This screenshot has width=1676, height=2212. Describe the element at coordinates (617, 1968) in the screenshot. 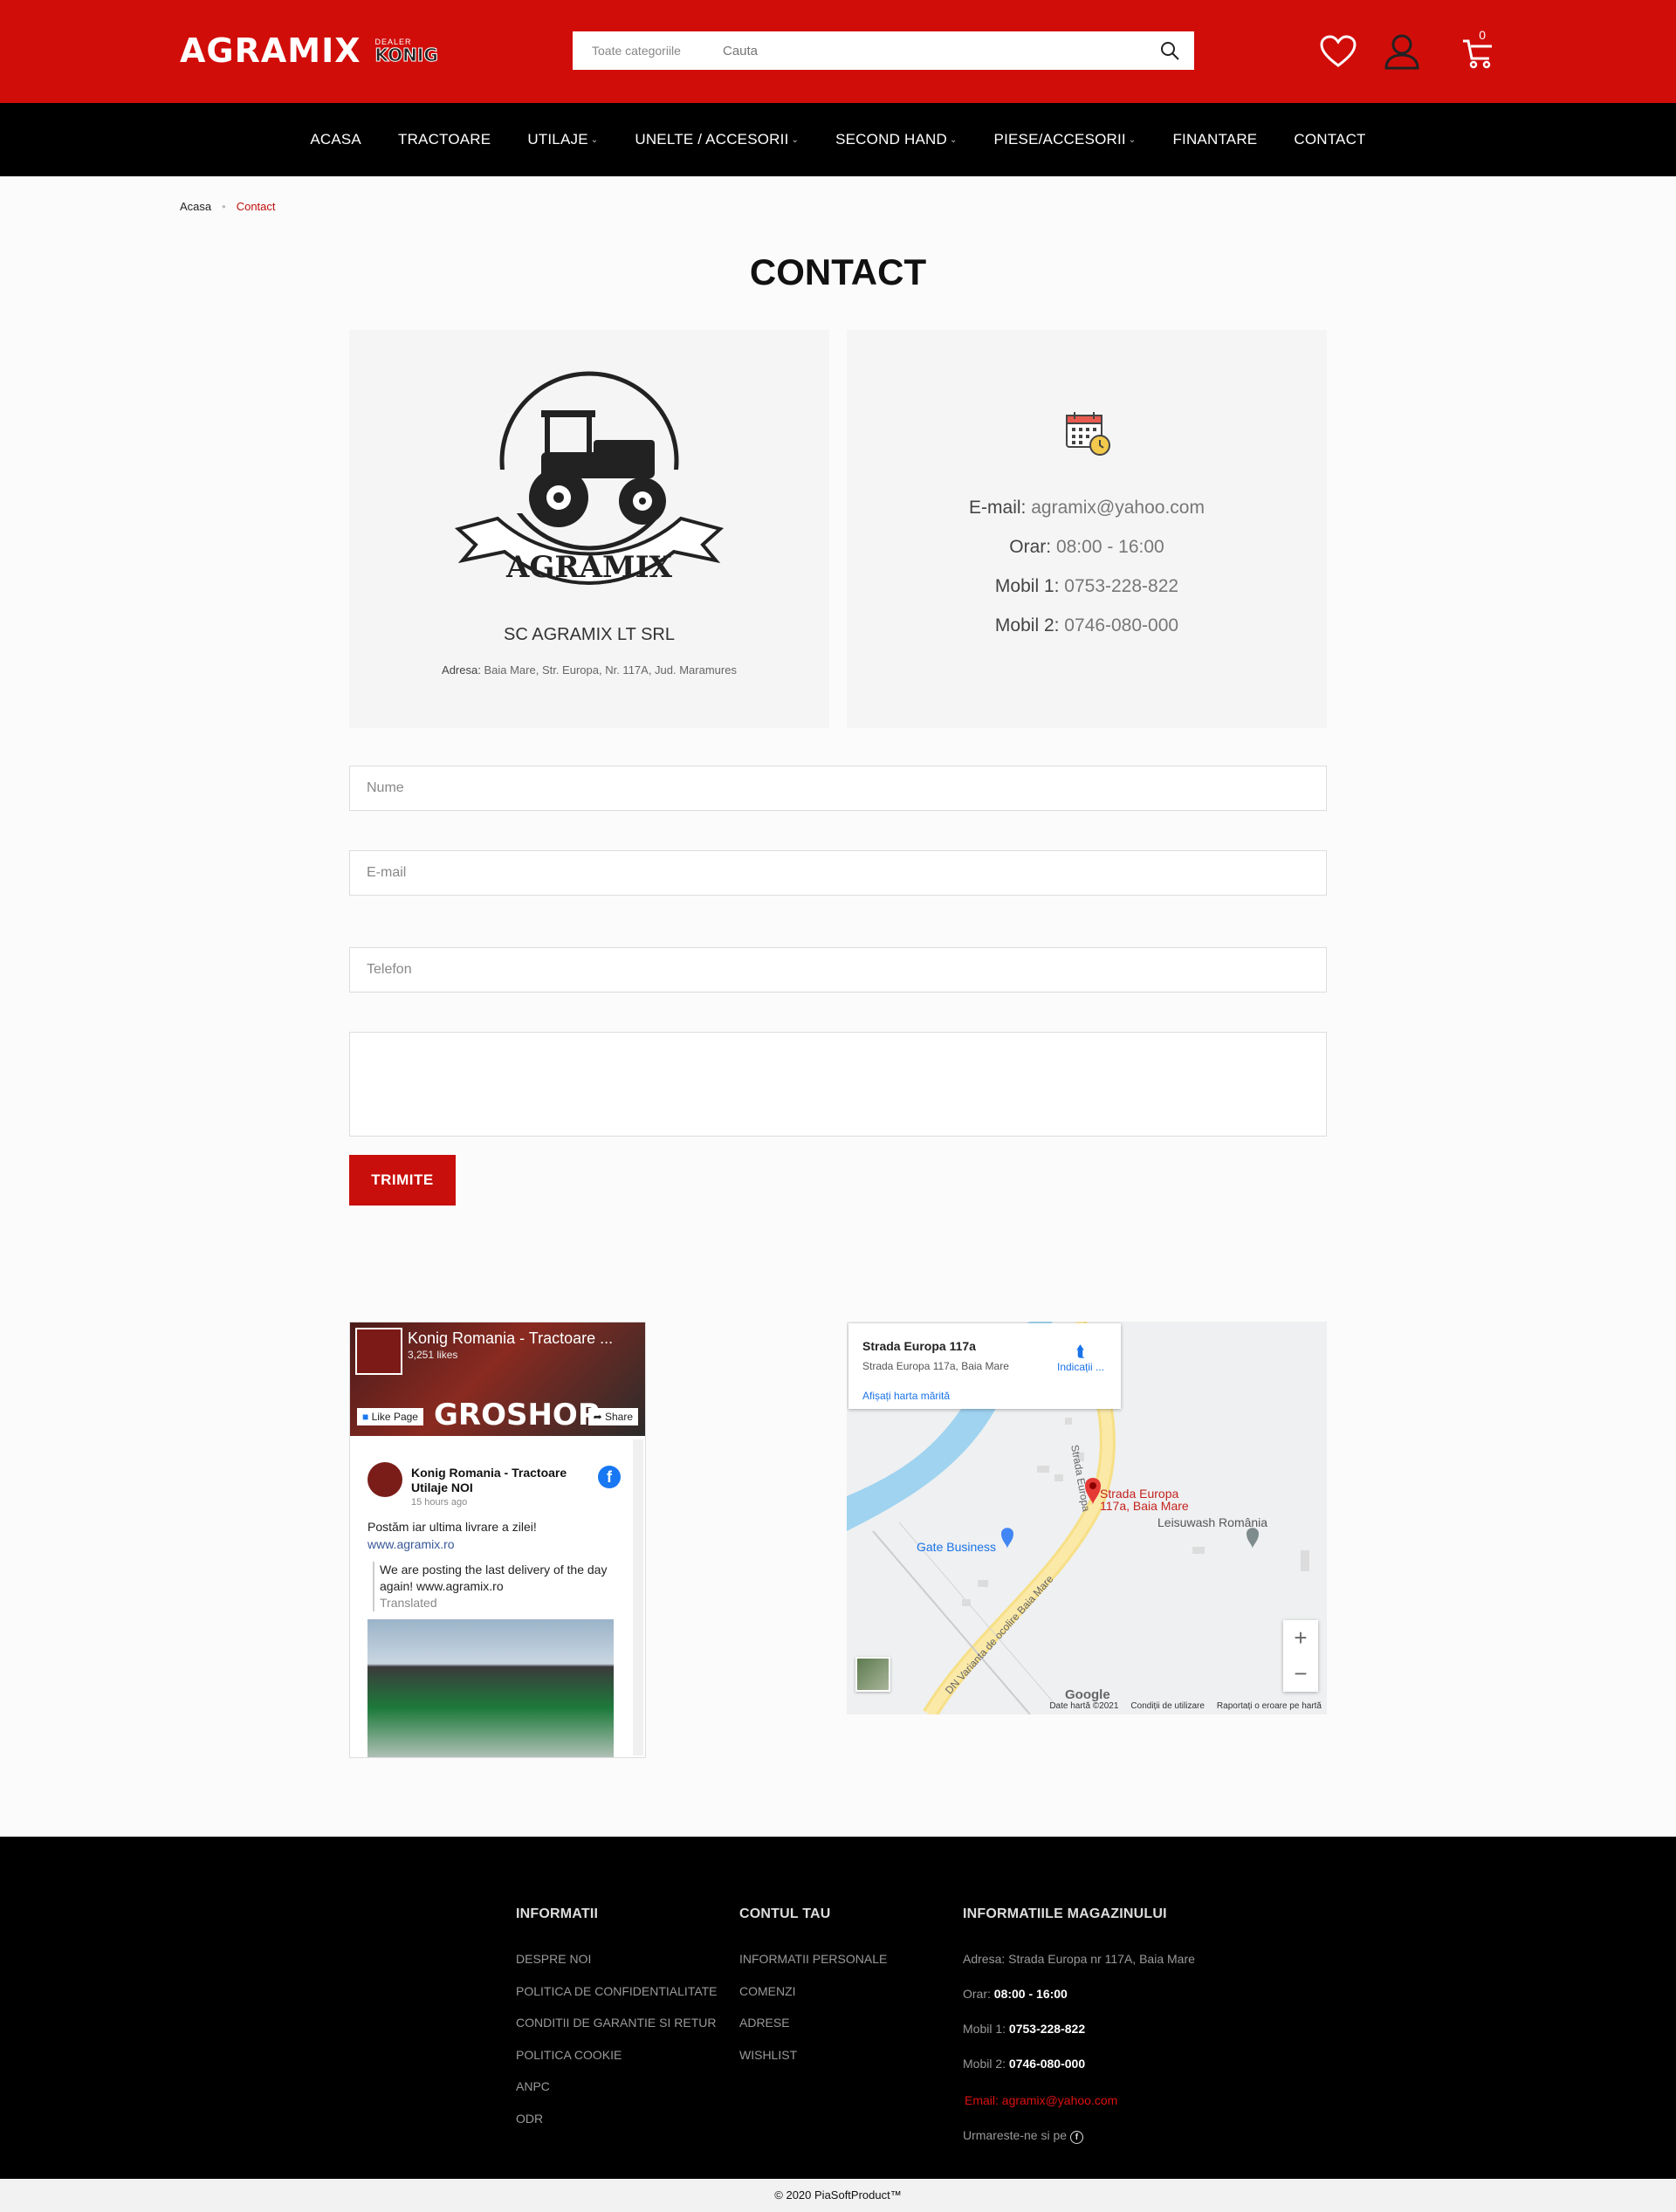

I see `footer-link: DESPRE NOI` at that location.